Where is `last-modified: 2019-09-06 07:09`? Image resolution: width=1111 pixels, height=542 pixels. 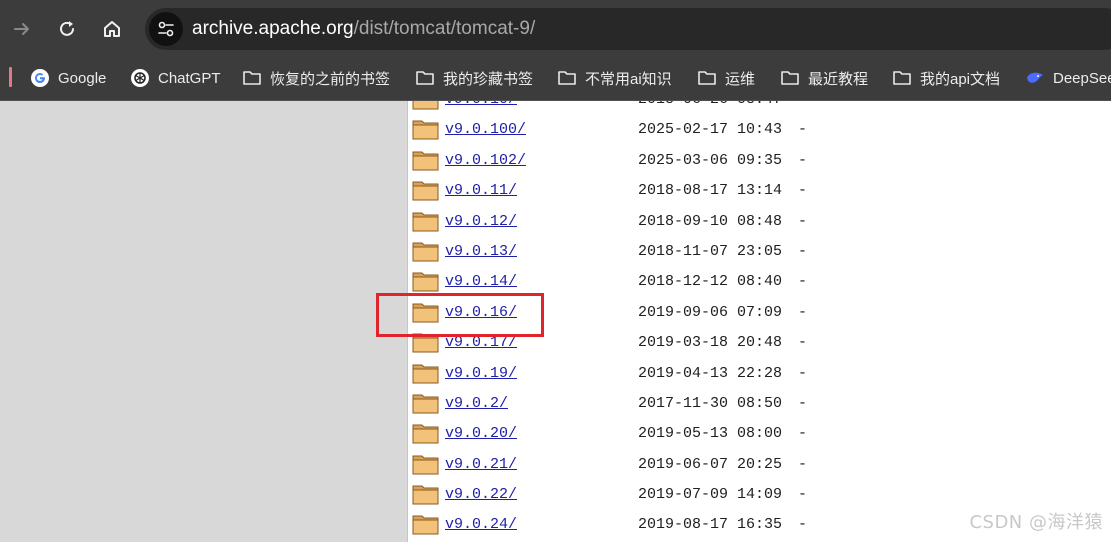 last-modified: 2019-09-06 07:09 is located at coordinates (710, 312).